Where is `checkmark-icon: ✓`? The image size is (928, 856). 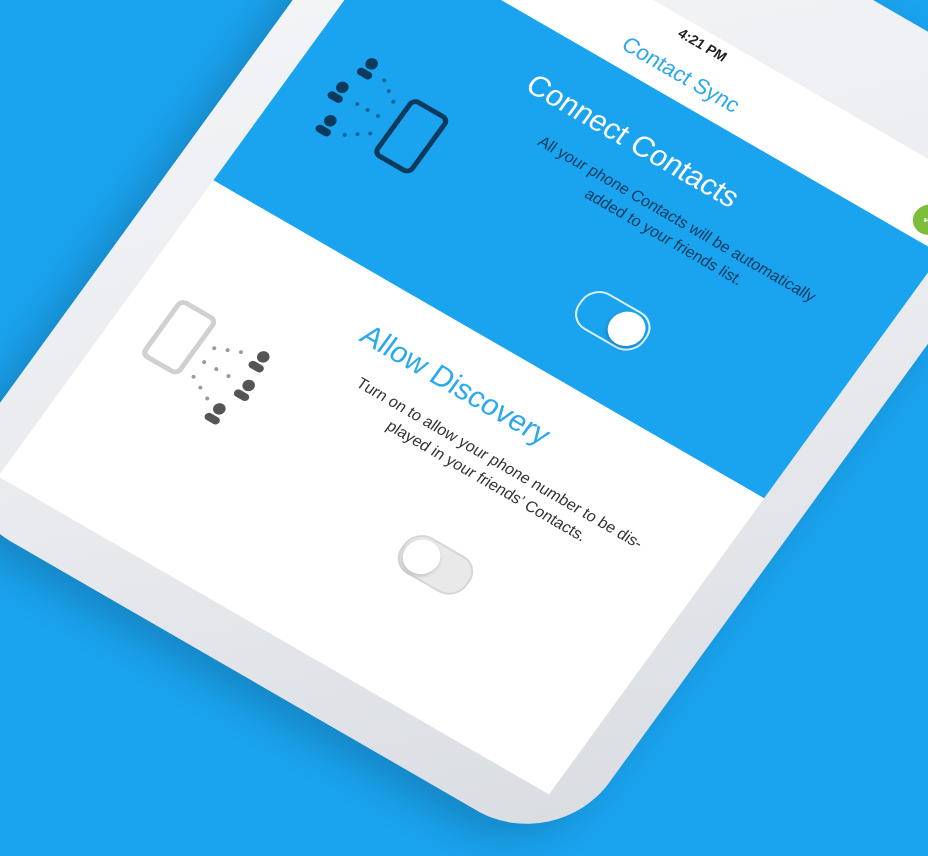 checkmark-icon: ✓ is located at coordinates (922, 219).